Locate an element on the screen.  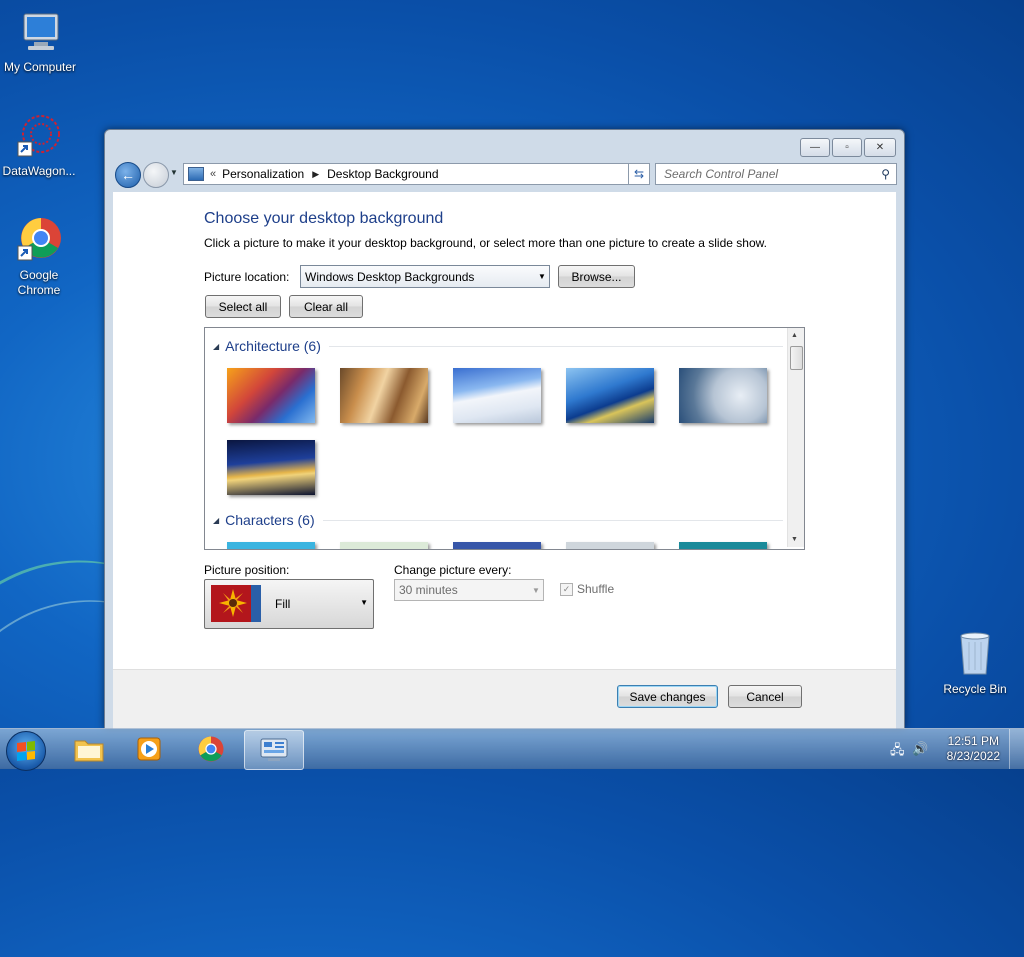
group-header-characters: ◢ Characters (6) is located at coordinates (498, 520).